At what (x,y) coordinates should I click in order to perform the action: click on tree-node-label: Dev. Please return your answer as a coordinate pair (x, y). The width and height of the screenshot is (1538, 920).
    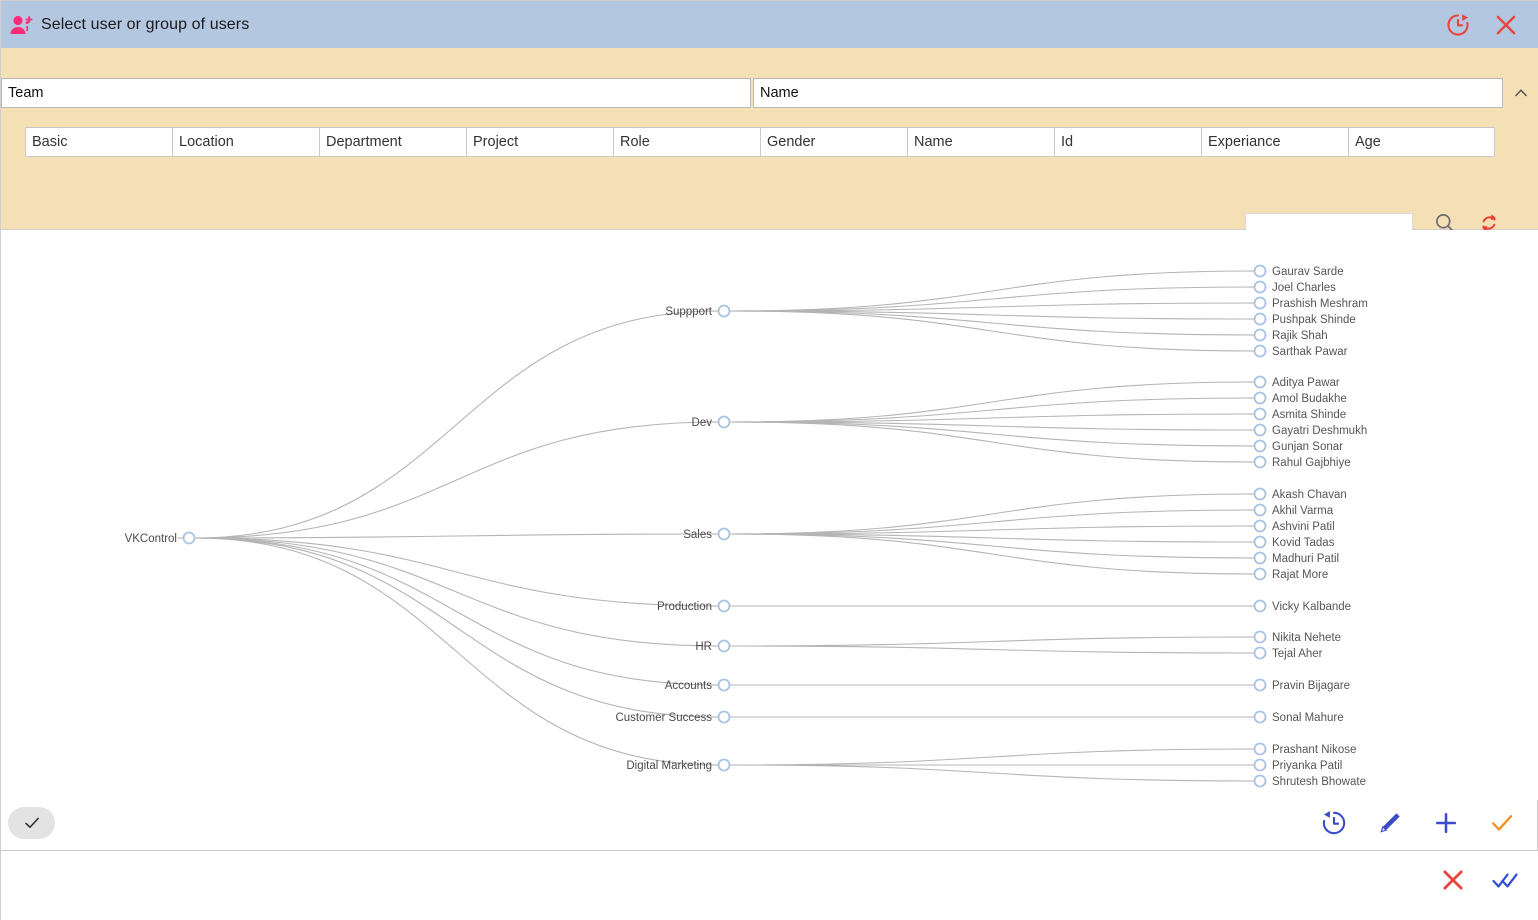
    Looking at the image, I should click on (702, 423).